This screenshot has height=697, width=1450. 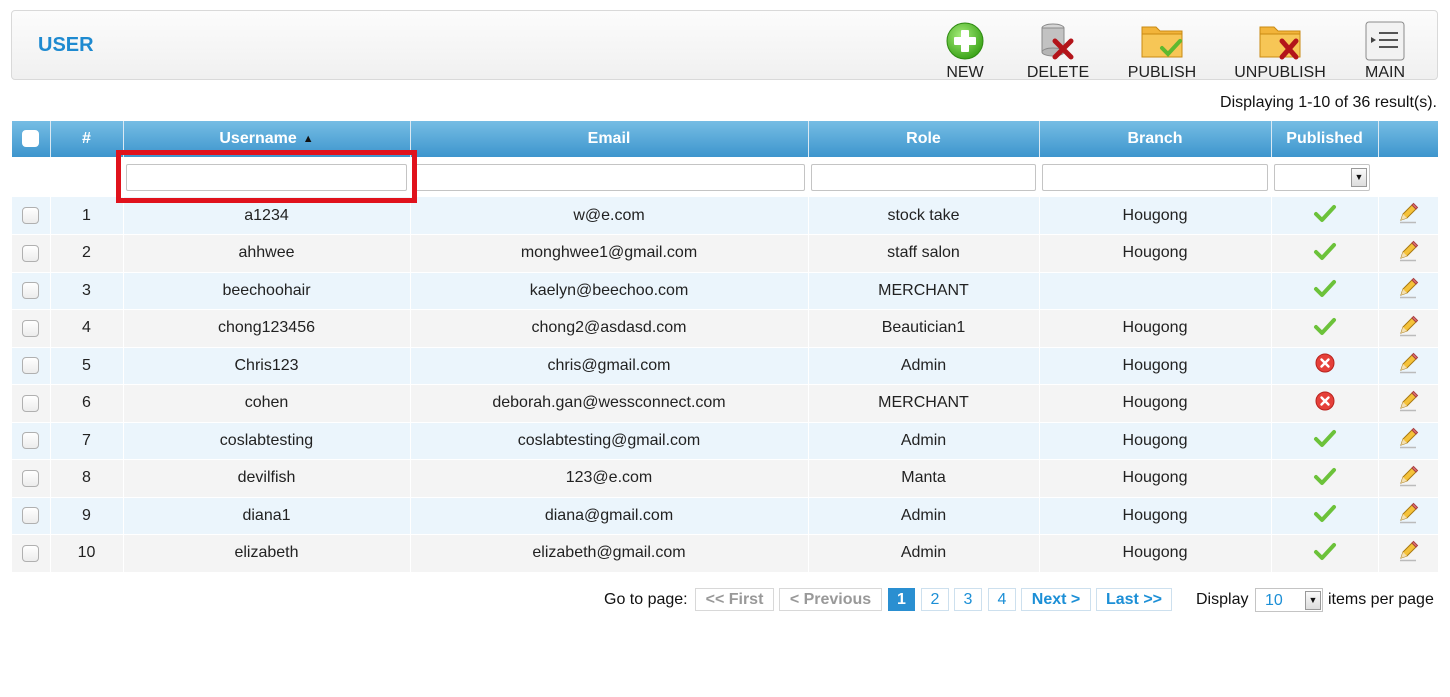 I want to click on first-page-button: << First, so click(x=734, y=599).